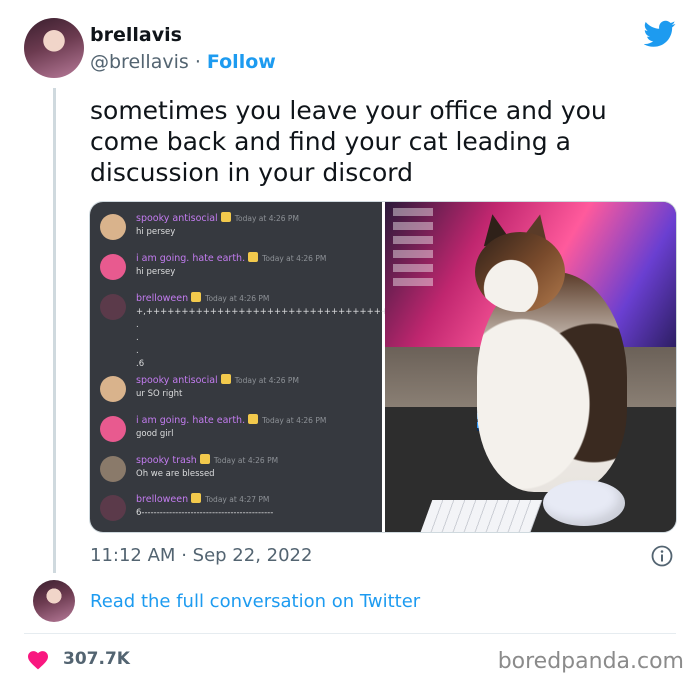  I want to click on computer-mouse, so click(584, 503).